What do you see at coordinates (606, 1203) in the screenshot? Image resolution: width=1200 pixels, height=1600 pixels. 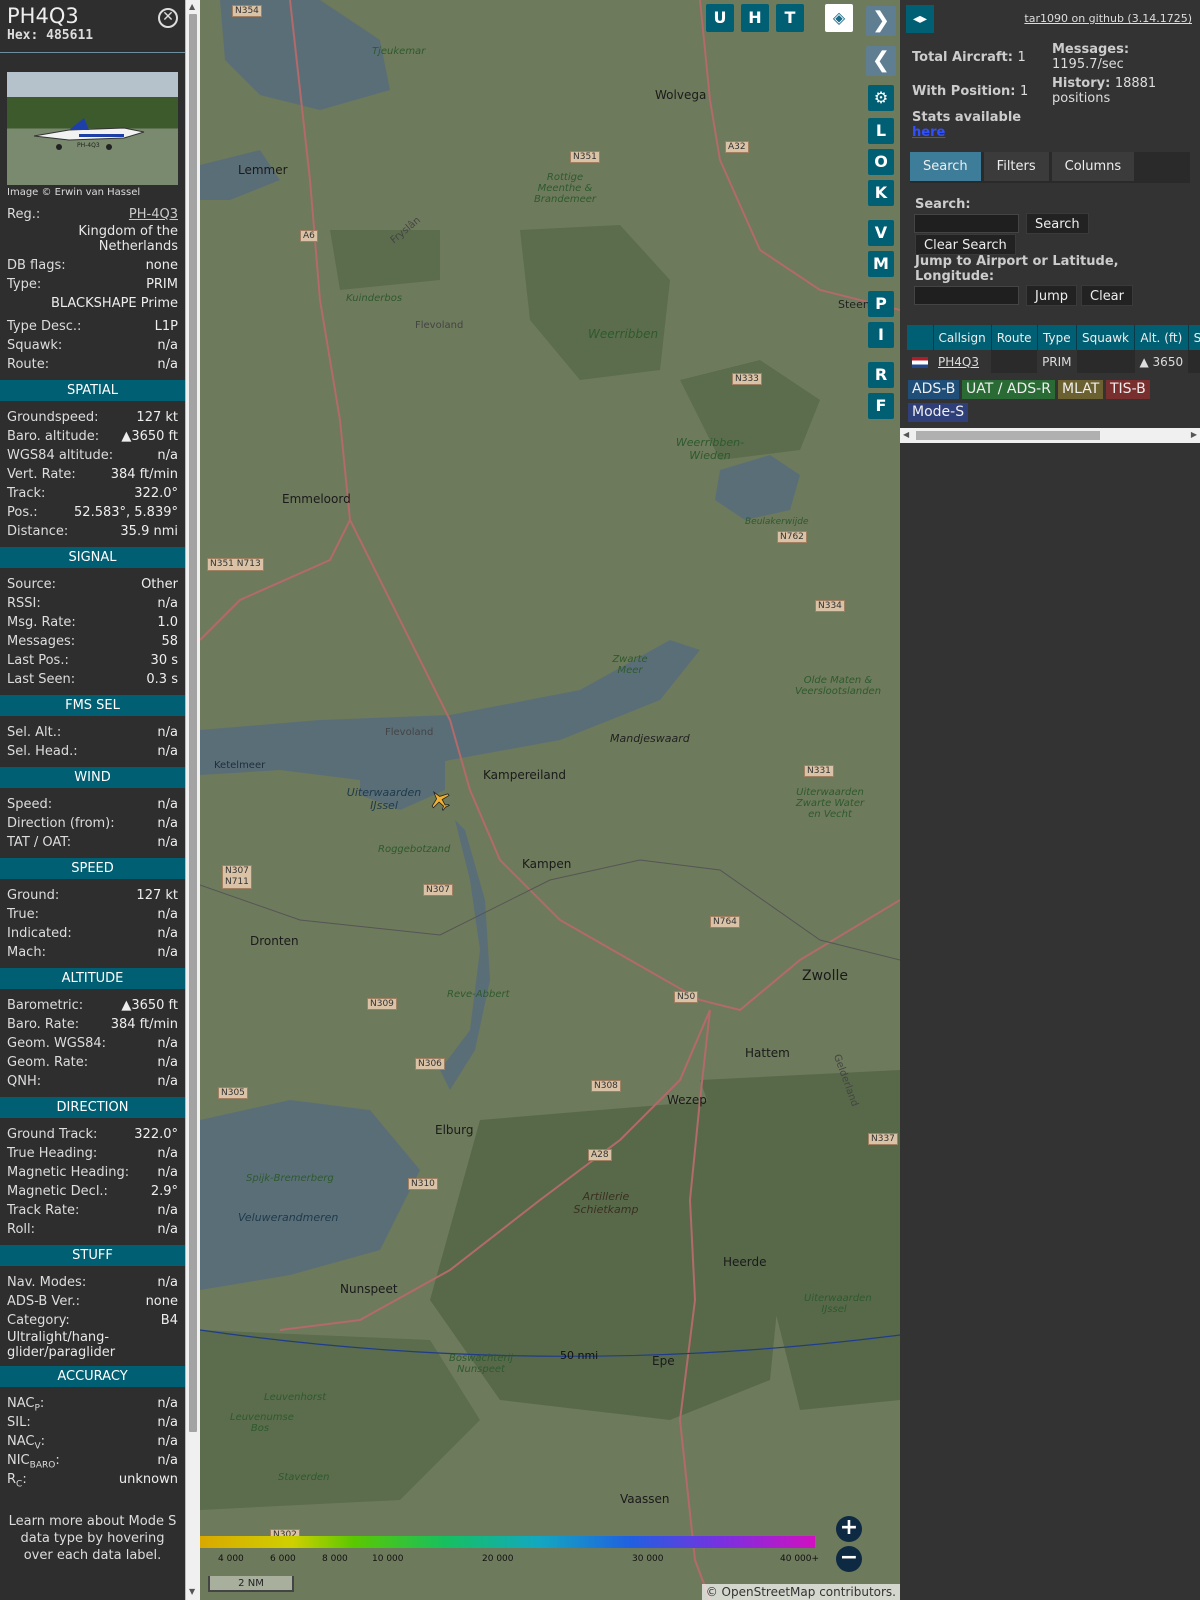 I see `nature-label: Artillerie Schietkamp` at bounding box center [606, 1203].